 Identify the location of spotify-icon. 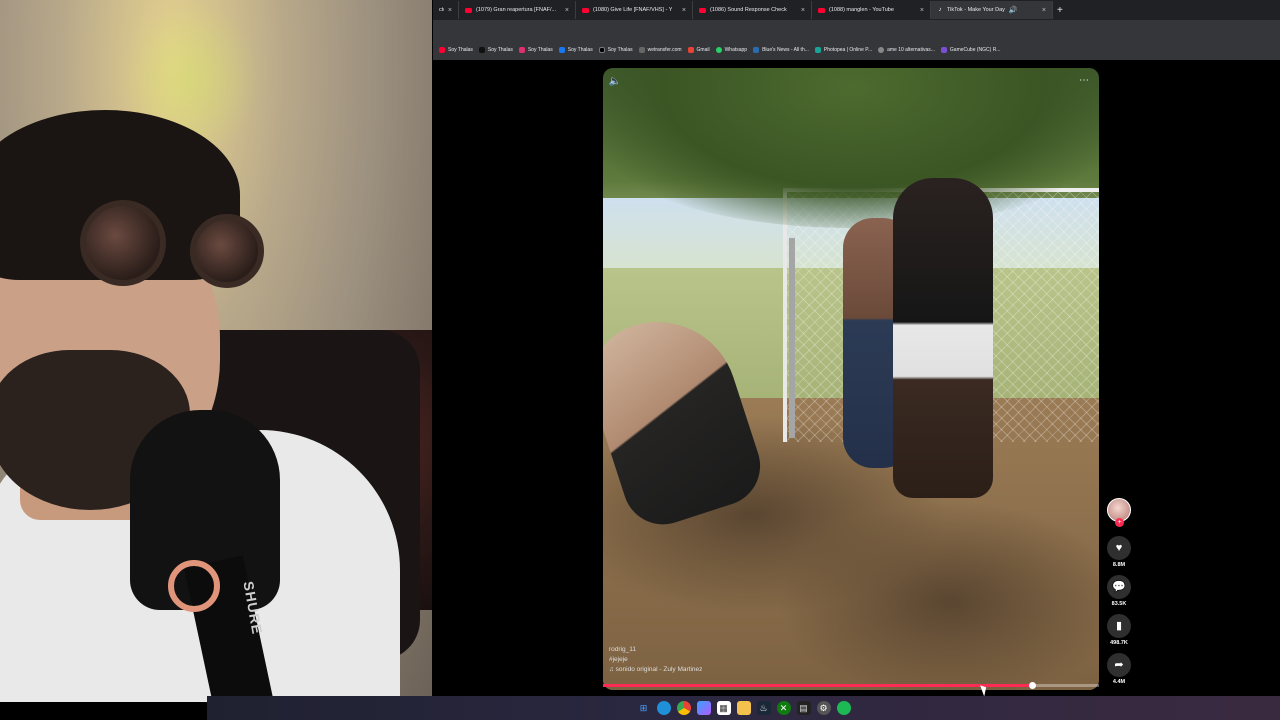
(843, 708).